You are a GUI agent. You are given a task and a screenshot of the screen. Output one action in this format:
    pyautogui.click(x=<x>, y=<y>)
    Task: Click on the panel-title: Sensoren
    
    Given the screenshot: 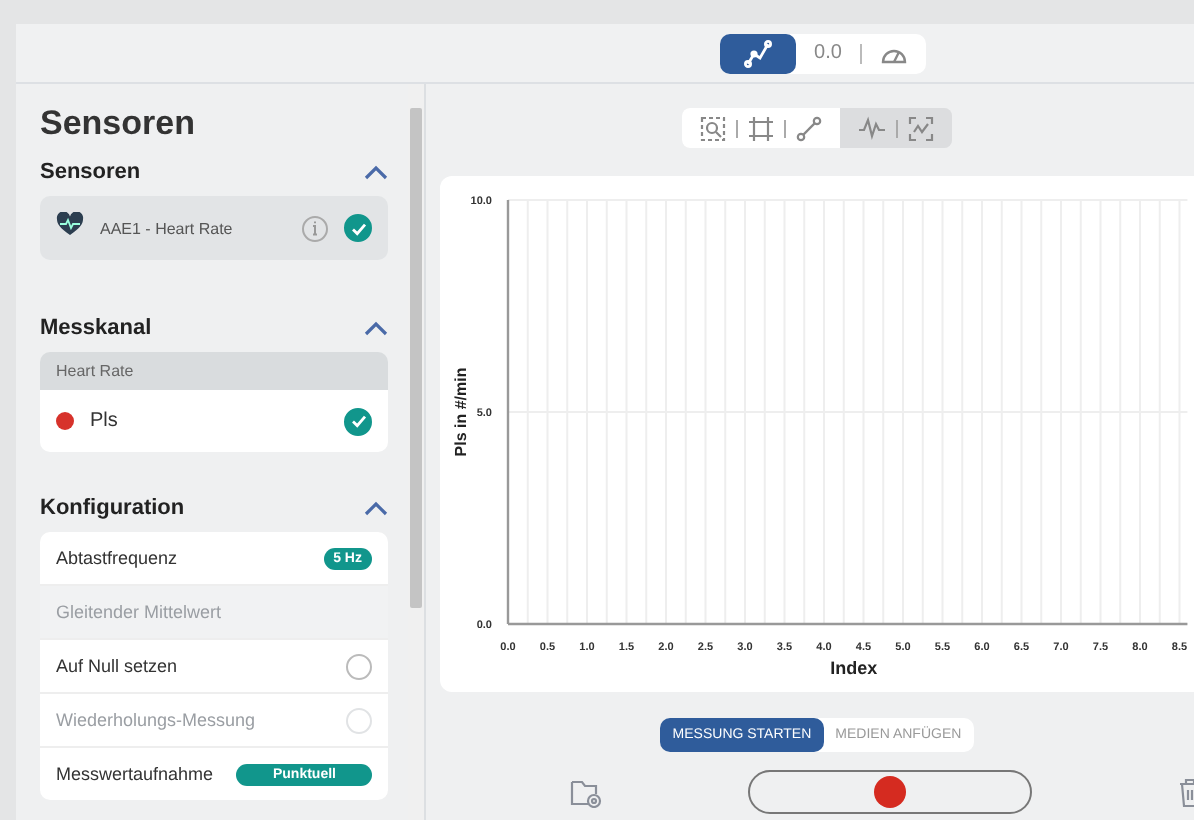 What is the action you would take?
    pyautogui.click(x=118, y=124)
    